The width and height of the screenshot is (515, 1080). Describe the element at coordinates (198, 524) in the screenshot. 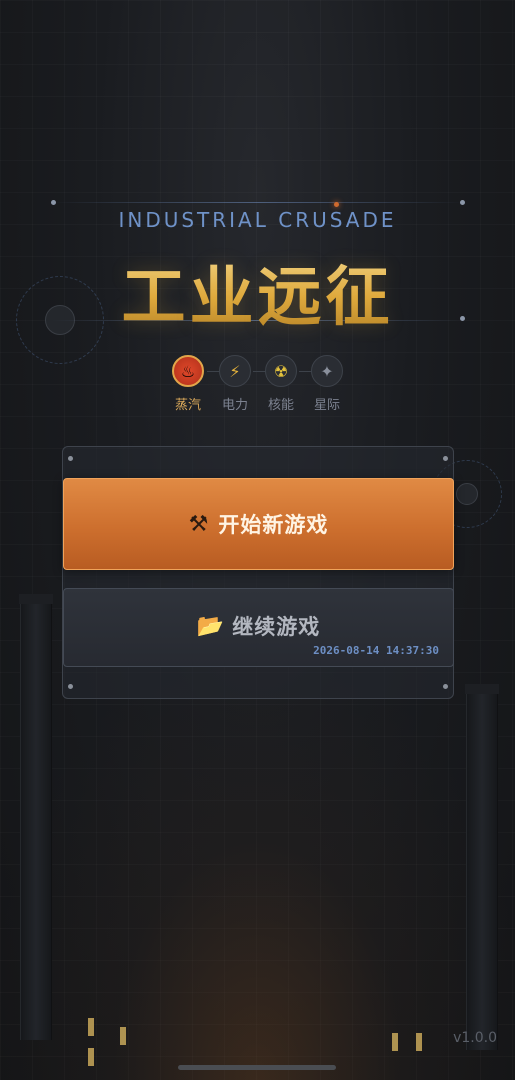

I see `hammer-pick-icon: ⚒` at that location.